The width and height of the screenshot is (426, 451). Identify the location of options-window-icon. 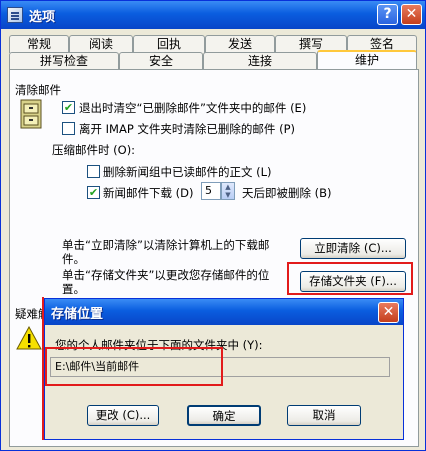
(15, 15).